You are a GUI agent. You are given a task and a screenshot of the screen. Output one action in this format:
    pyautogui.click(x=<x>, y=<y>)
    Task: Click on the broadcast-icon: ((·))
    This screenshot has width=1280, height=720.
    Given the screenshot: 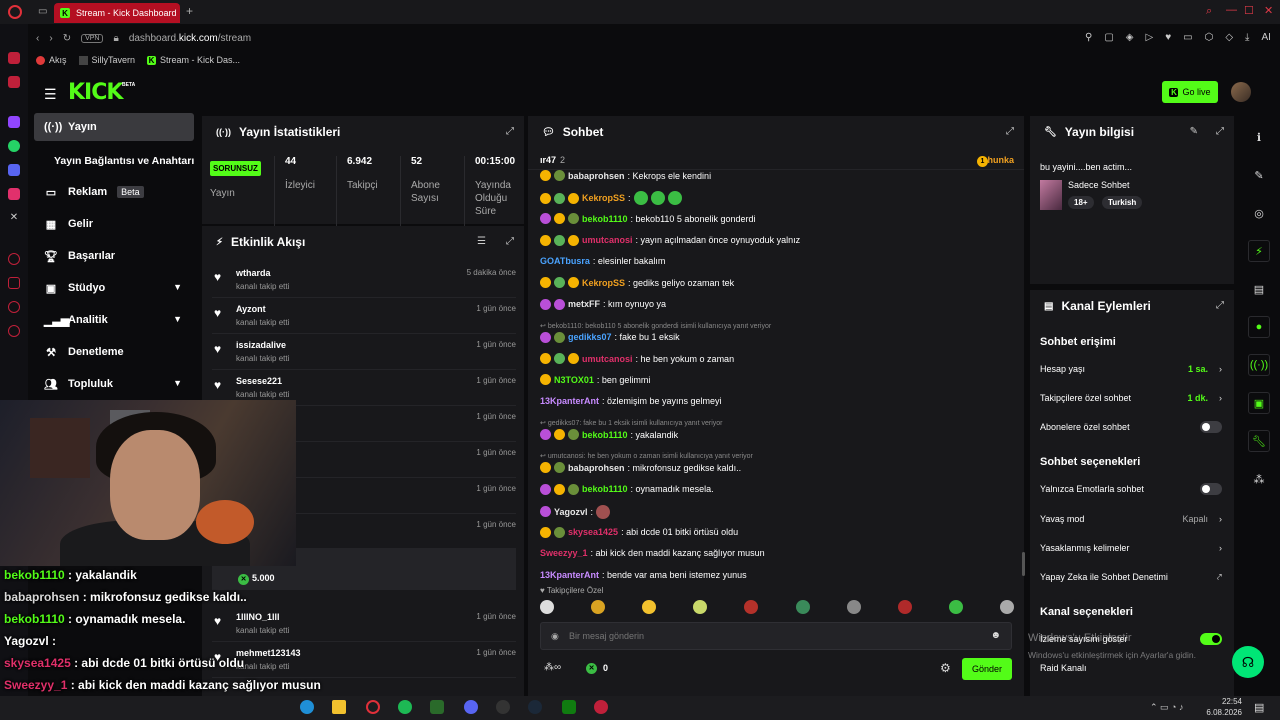 What is the action you would take?
    pyautogui.click(x=1259, y=365)
    